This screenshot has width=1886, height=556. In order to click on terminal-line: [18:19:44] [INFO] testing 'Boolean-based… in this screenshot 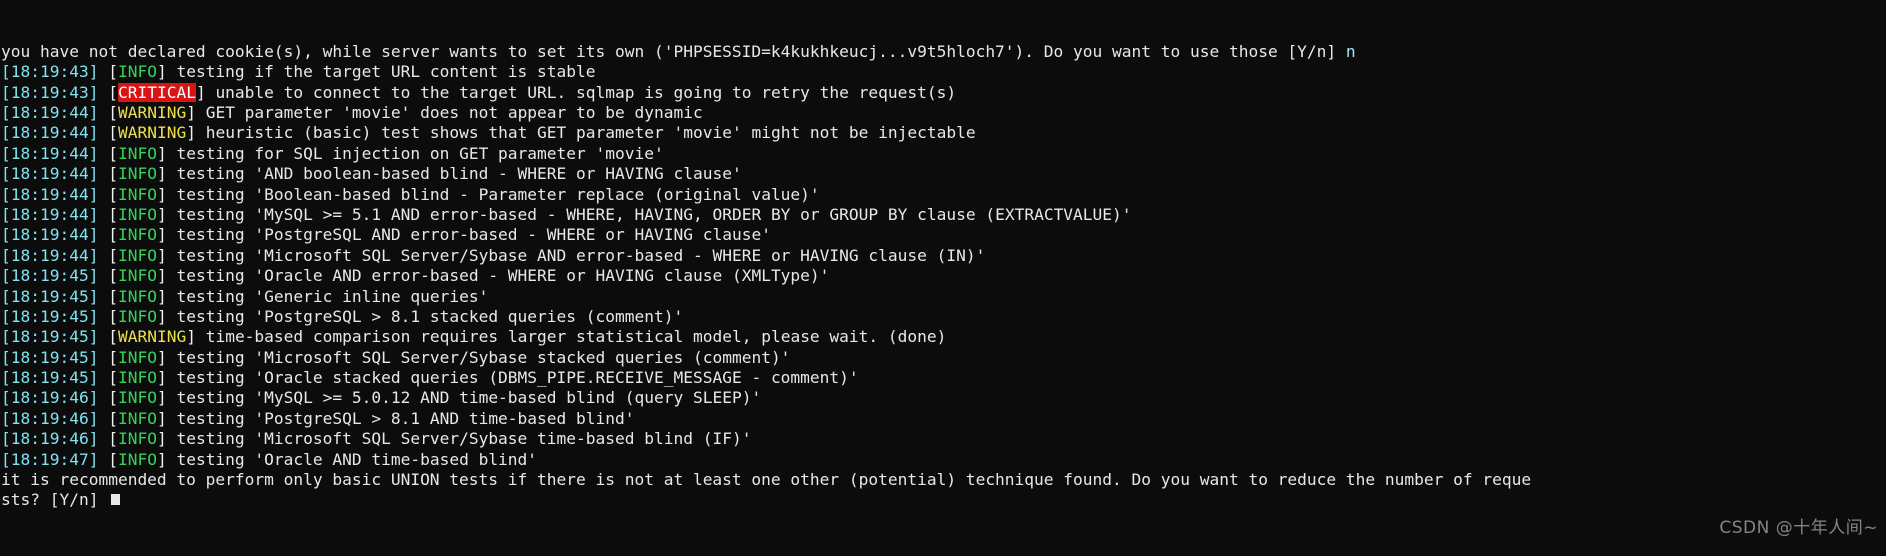, I will do `click(943, 195)`.